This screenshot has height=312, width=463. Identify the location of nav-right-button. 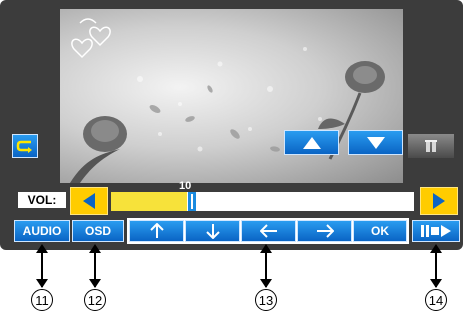
(324, 231).